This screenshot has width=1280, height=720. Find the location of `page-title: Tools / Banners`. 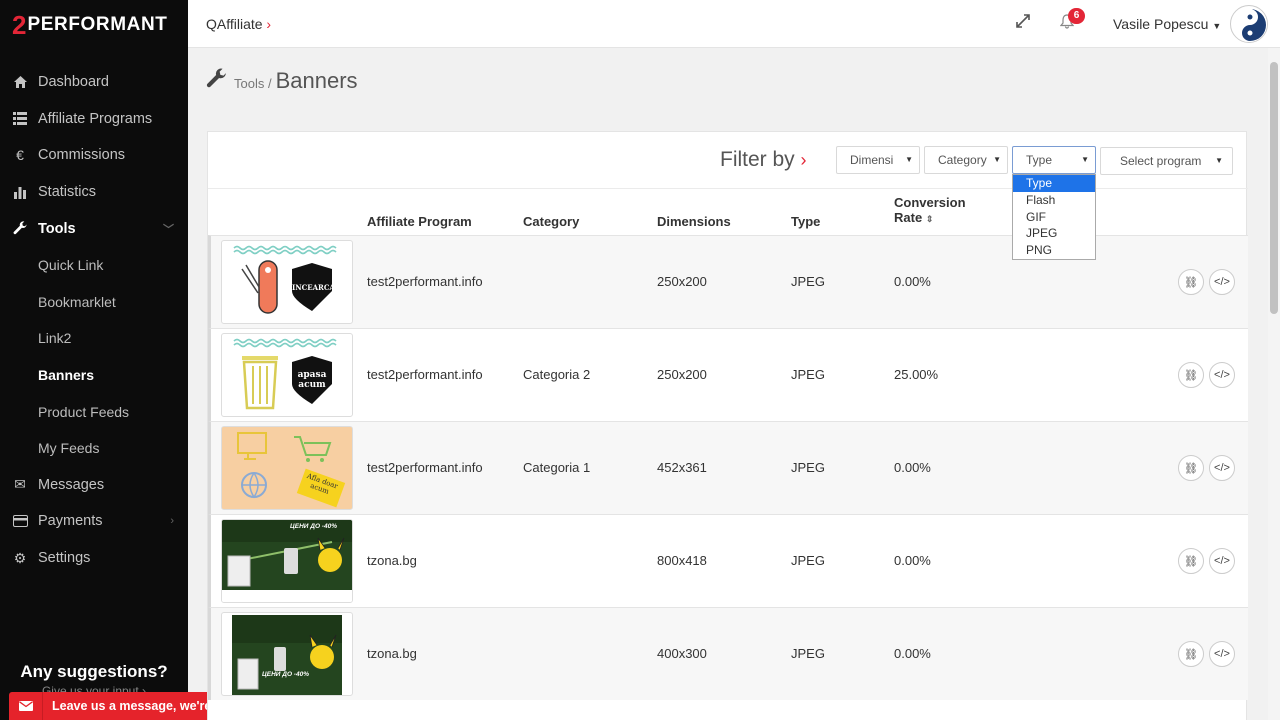

page-title: Tools / Banners is located at coordinates (282, 80).